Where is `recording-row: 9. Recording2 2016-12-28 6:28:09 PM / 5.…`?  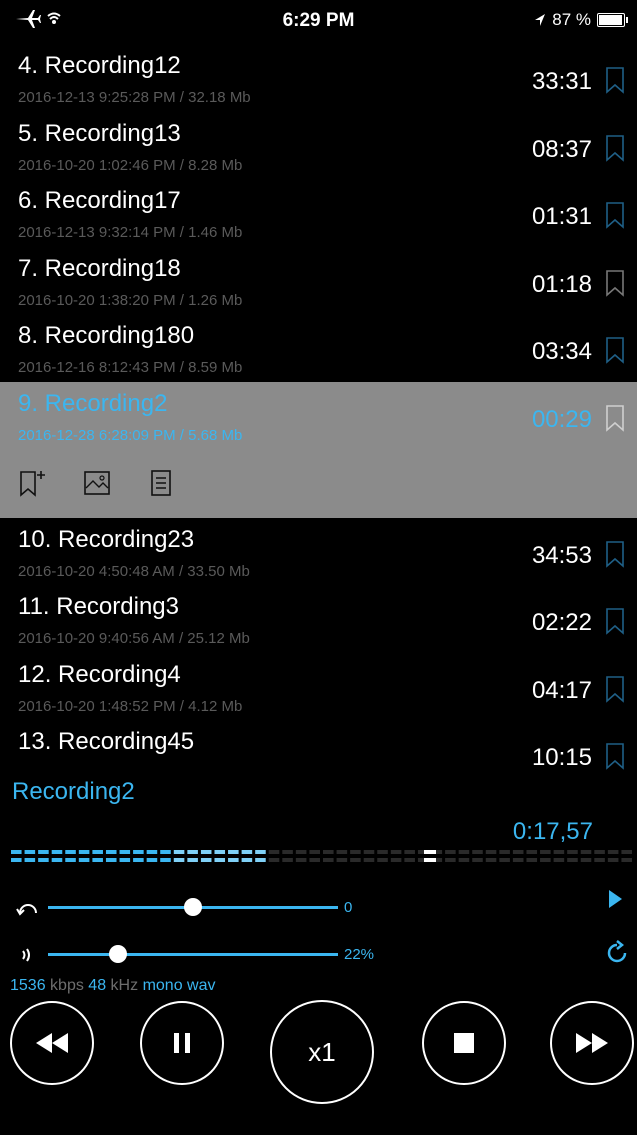
recording-row: 9. Recording2 2016-12-28 6:28:09 PM / 5.… is located at coordinates (318, 449).